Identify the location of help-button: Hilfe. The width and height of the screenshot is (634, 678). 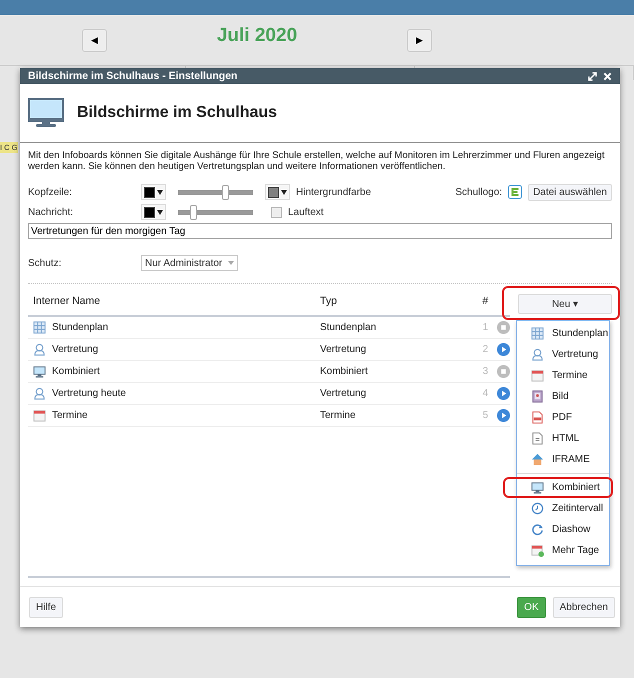
(46, 607).